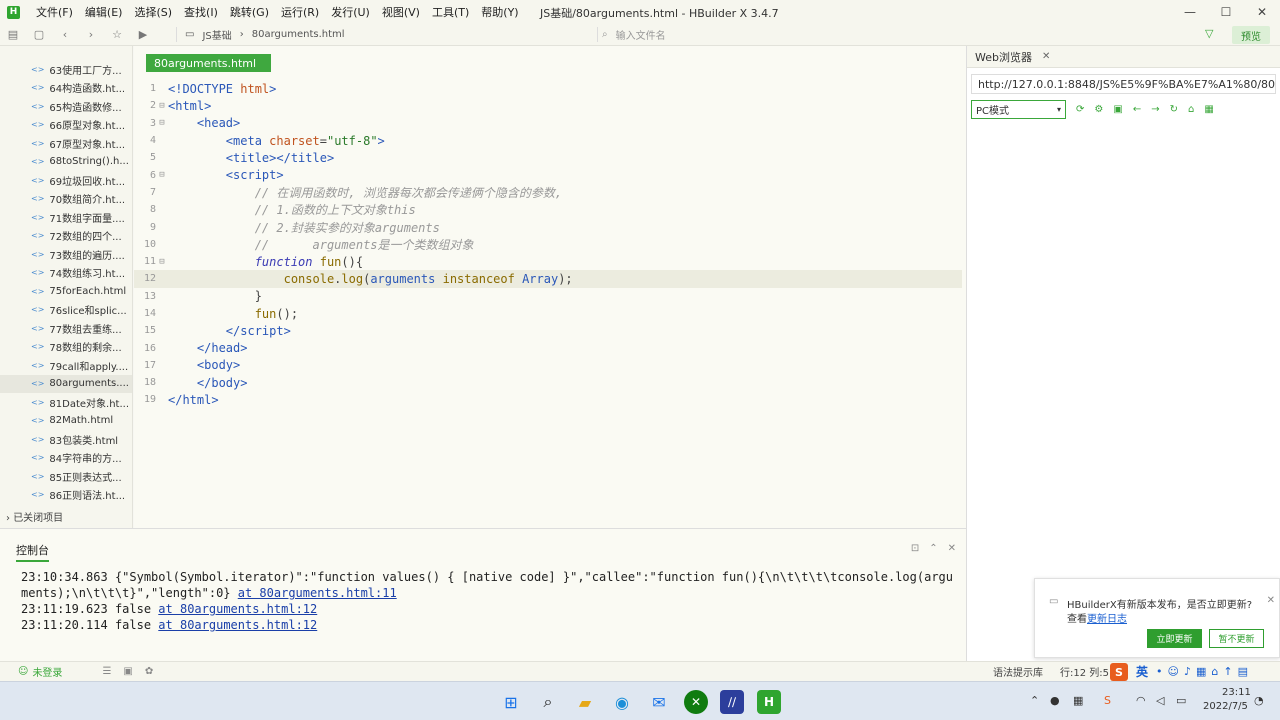 This screenshot has width=1280, height=720. I want to click on app-icon: ∕∕, so click(732, 702).